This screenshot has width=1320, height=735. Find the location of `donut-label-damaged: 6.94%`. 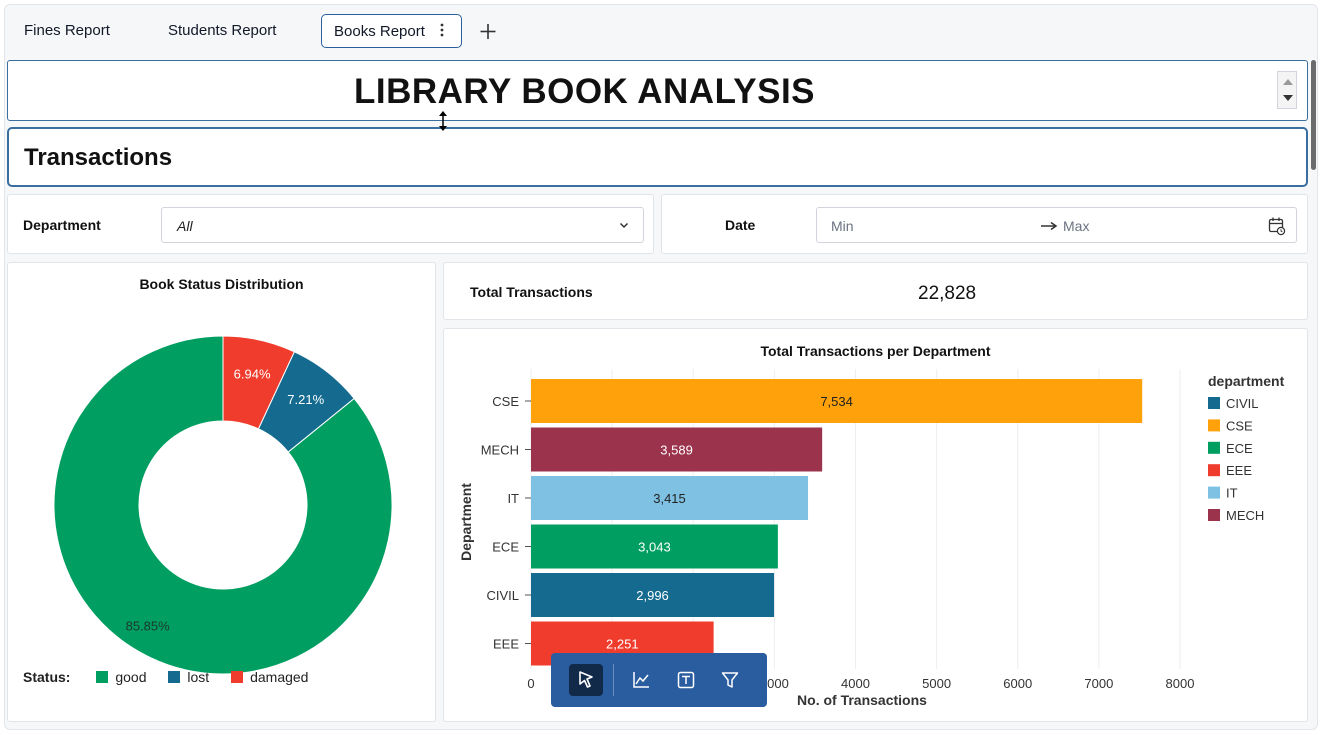

donut-label-damaged: 6.94% is located at coordinates (252, 374).